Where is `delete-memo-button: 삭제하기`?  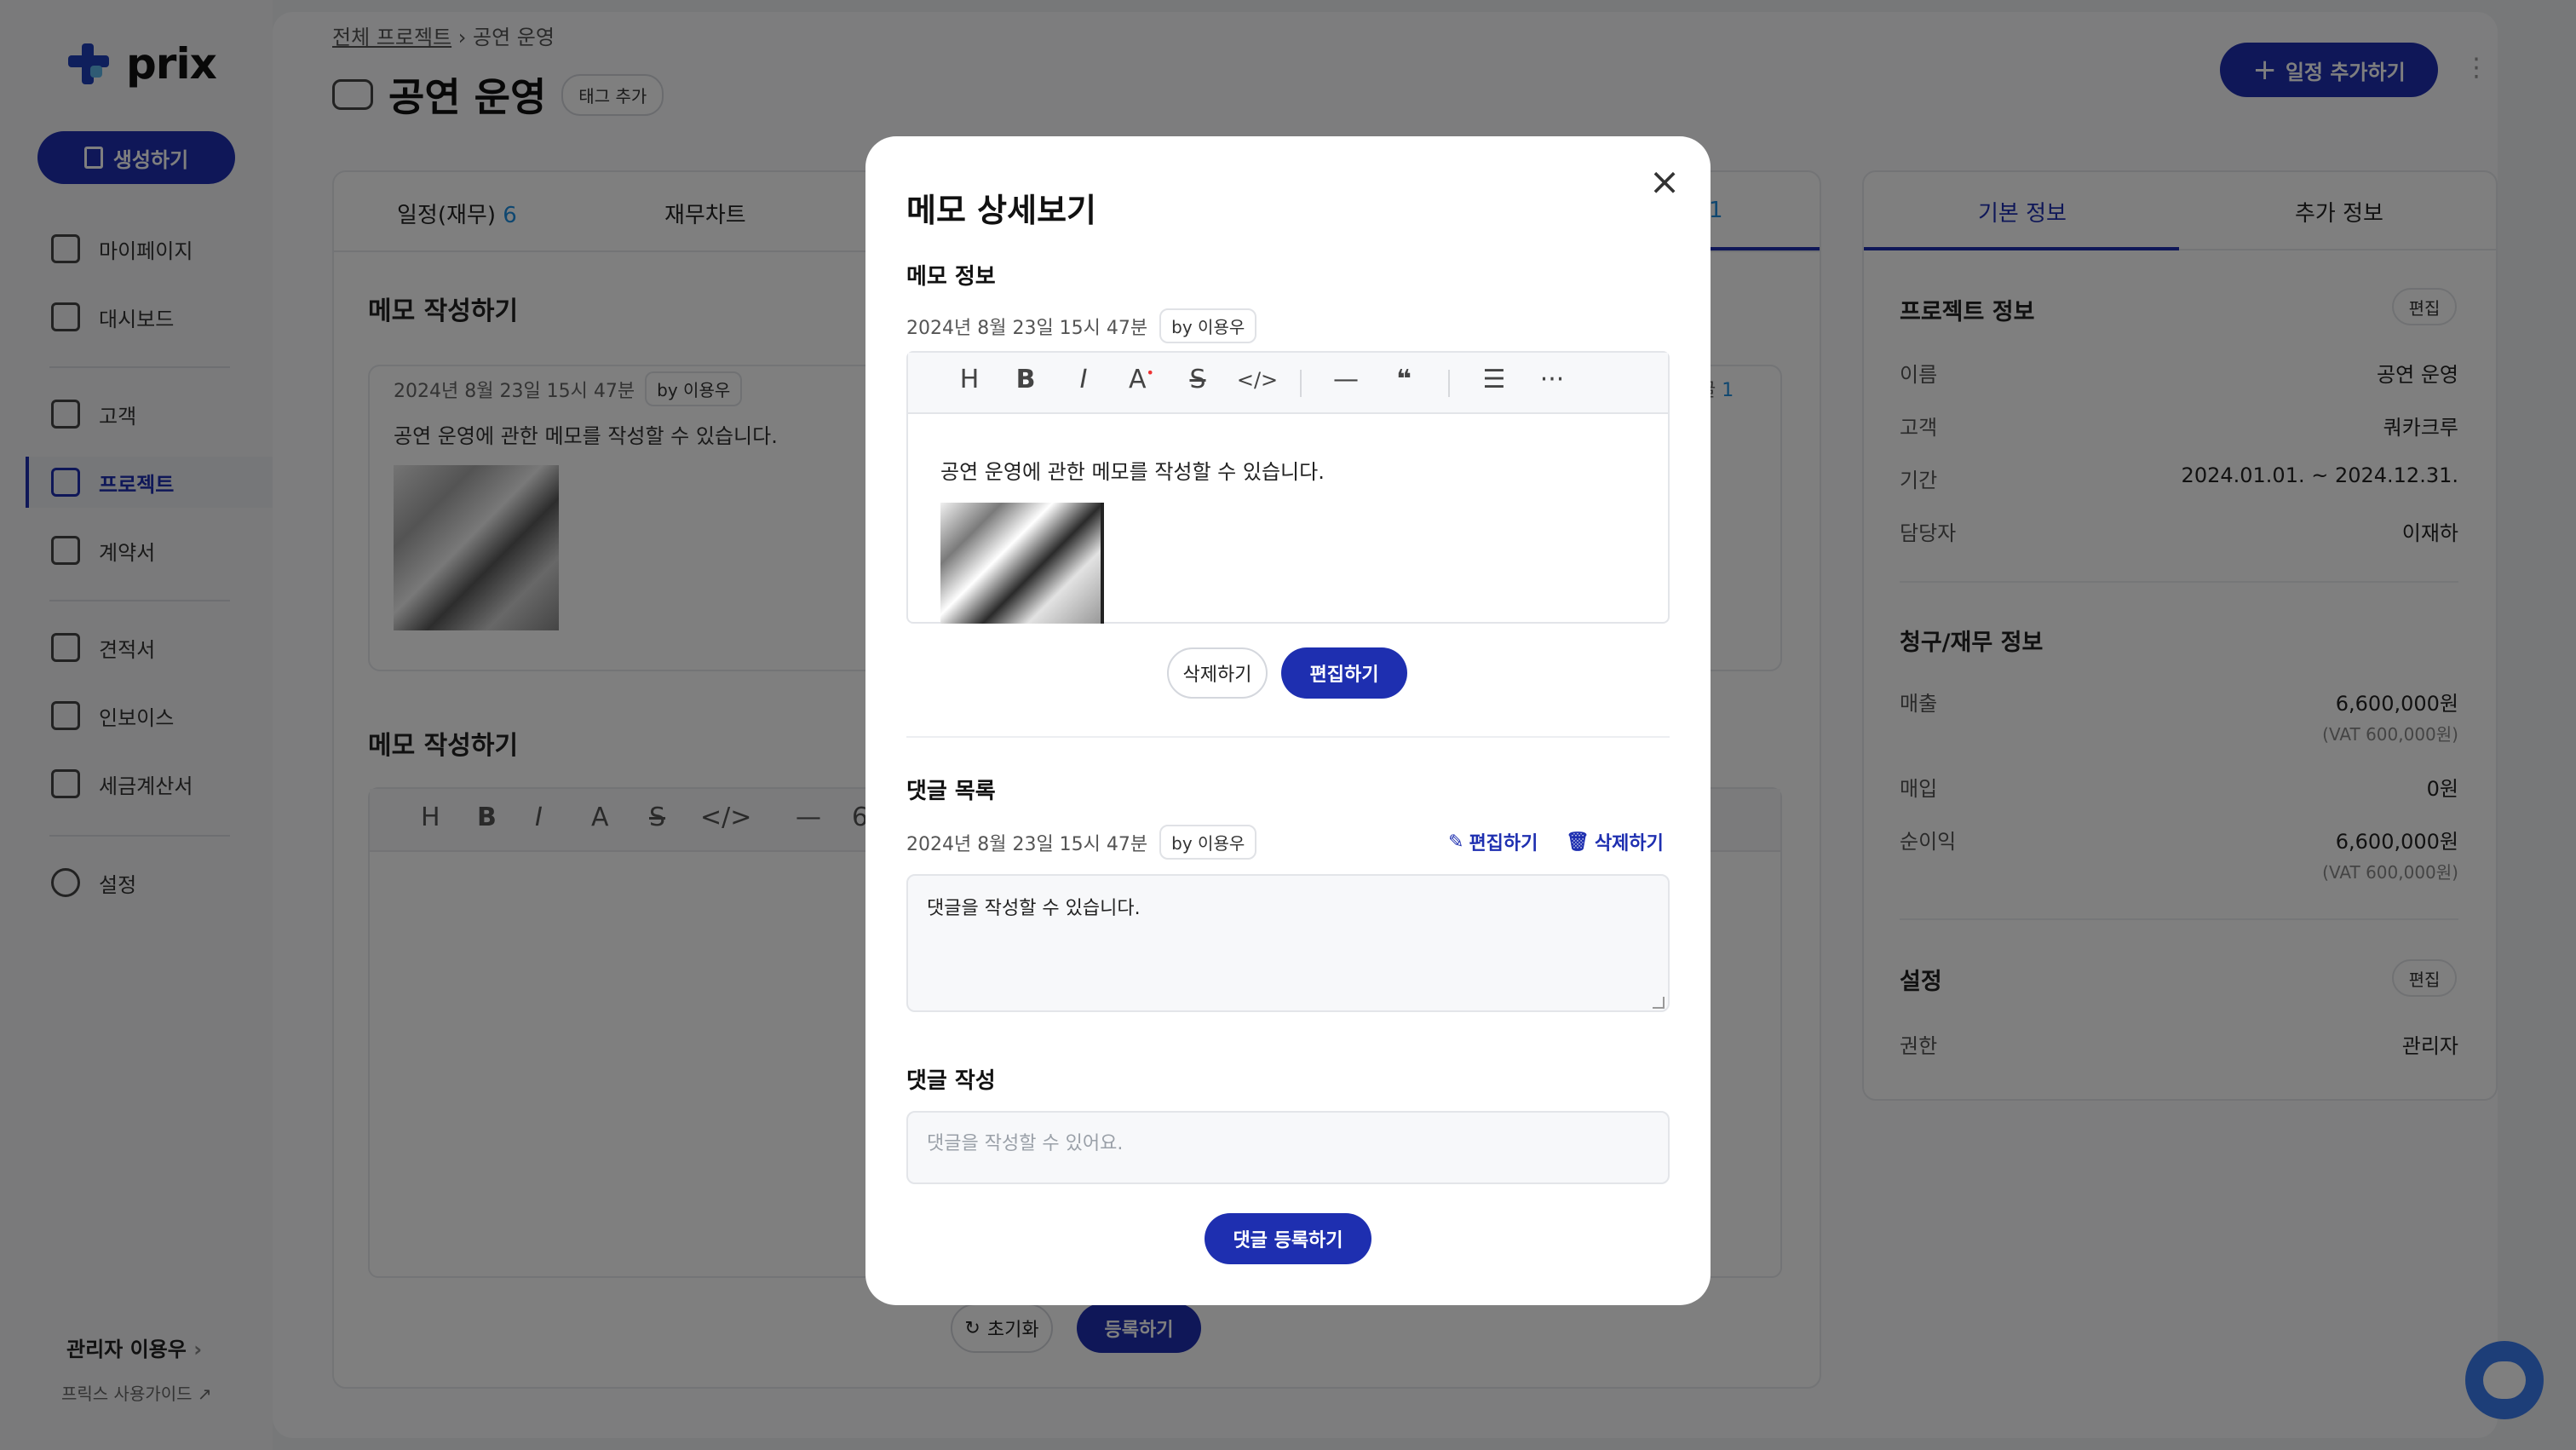
delete-memo-button: 삭제하기 is located at coordinates (1218, 673).